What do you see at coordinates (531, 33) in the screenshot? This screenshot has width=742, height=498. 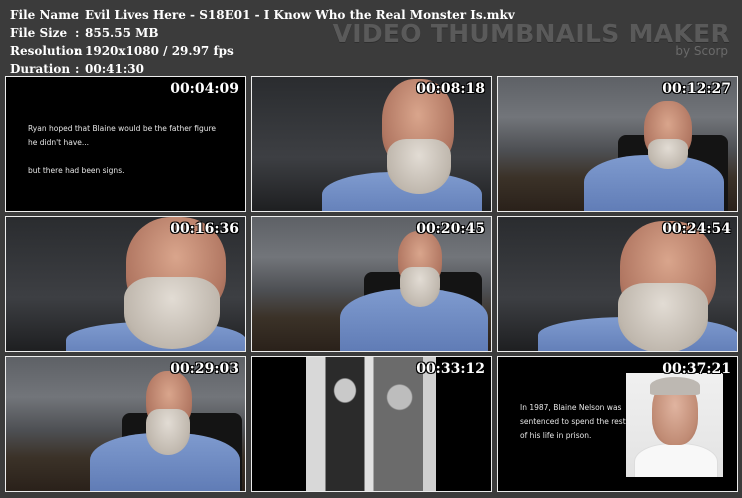 I see `brand-title: VIDEO THUMBNAILS MAKER` at bounding box center [531, 33].